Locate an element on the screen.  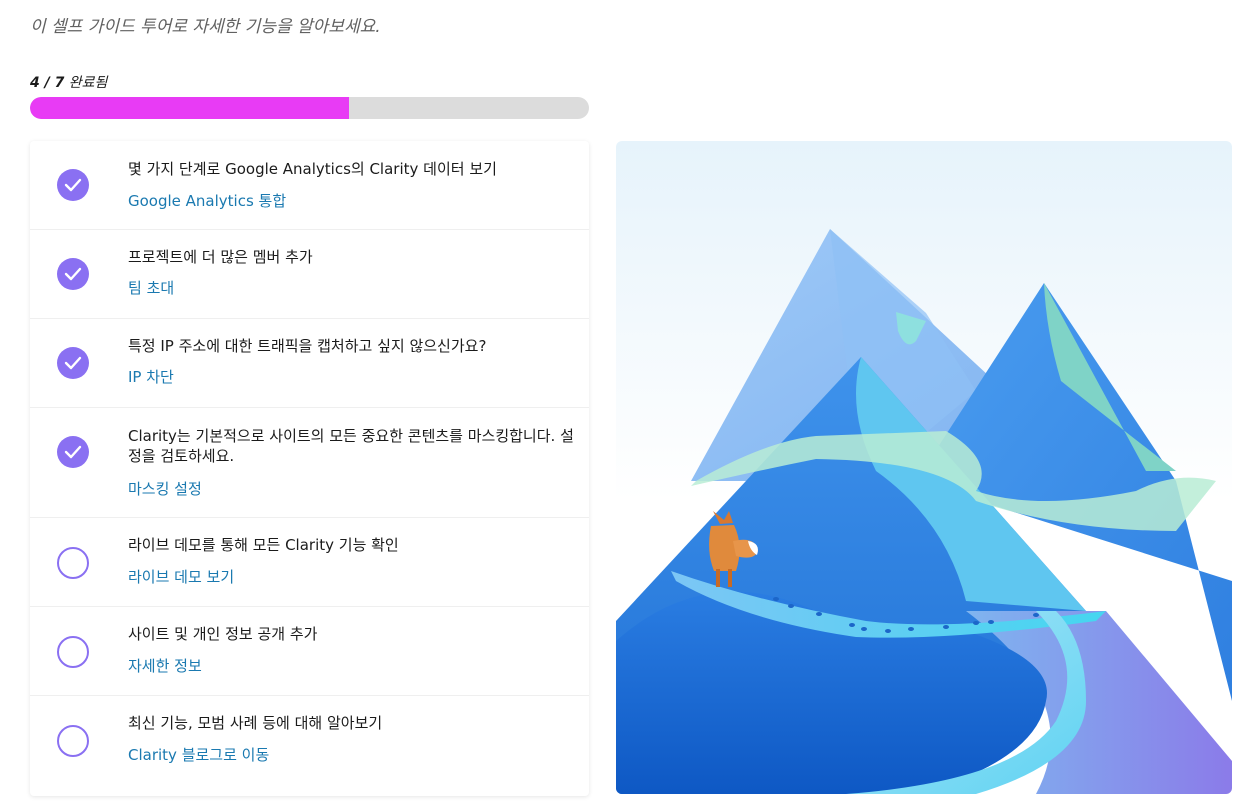
task-item-ip: 특정 IP 주소에 대한 트래픽을 캡처하고 싶지 않으신가요? IP 차단 is located at coordinates (309, 363).